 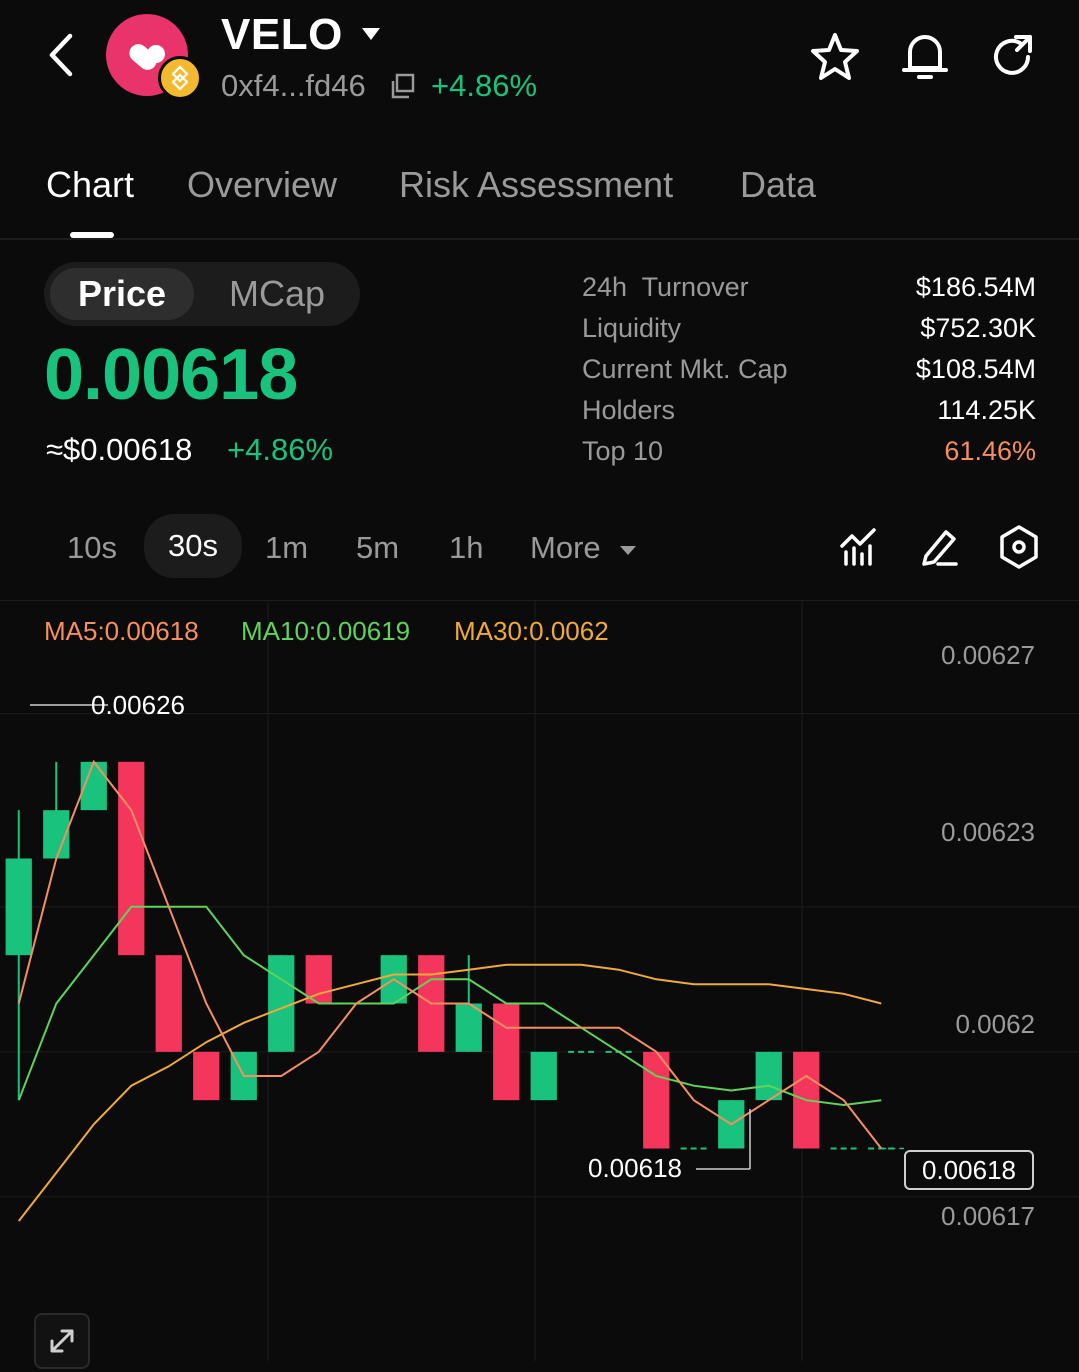 What do you see at coordinates (119, 449) in the screenshot?
I see `price-usd: ≈$0.00618` at bounding box center [119, 449].